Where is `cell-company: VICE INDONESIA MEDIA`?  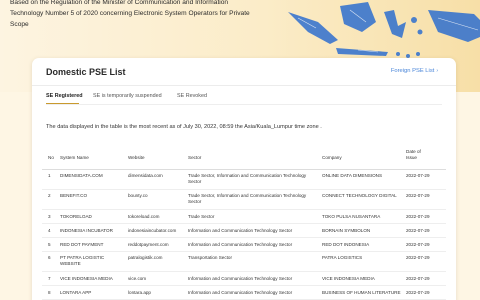
cell-company: VICE INDONESIA MEDIA is located at coordinates (348, 278).